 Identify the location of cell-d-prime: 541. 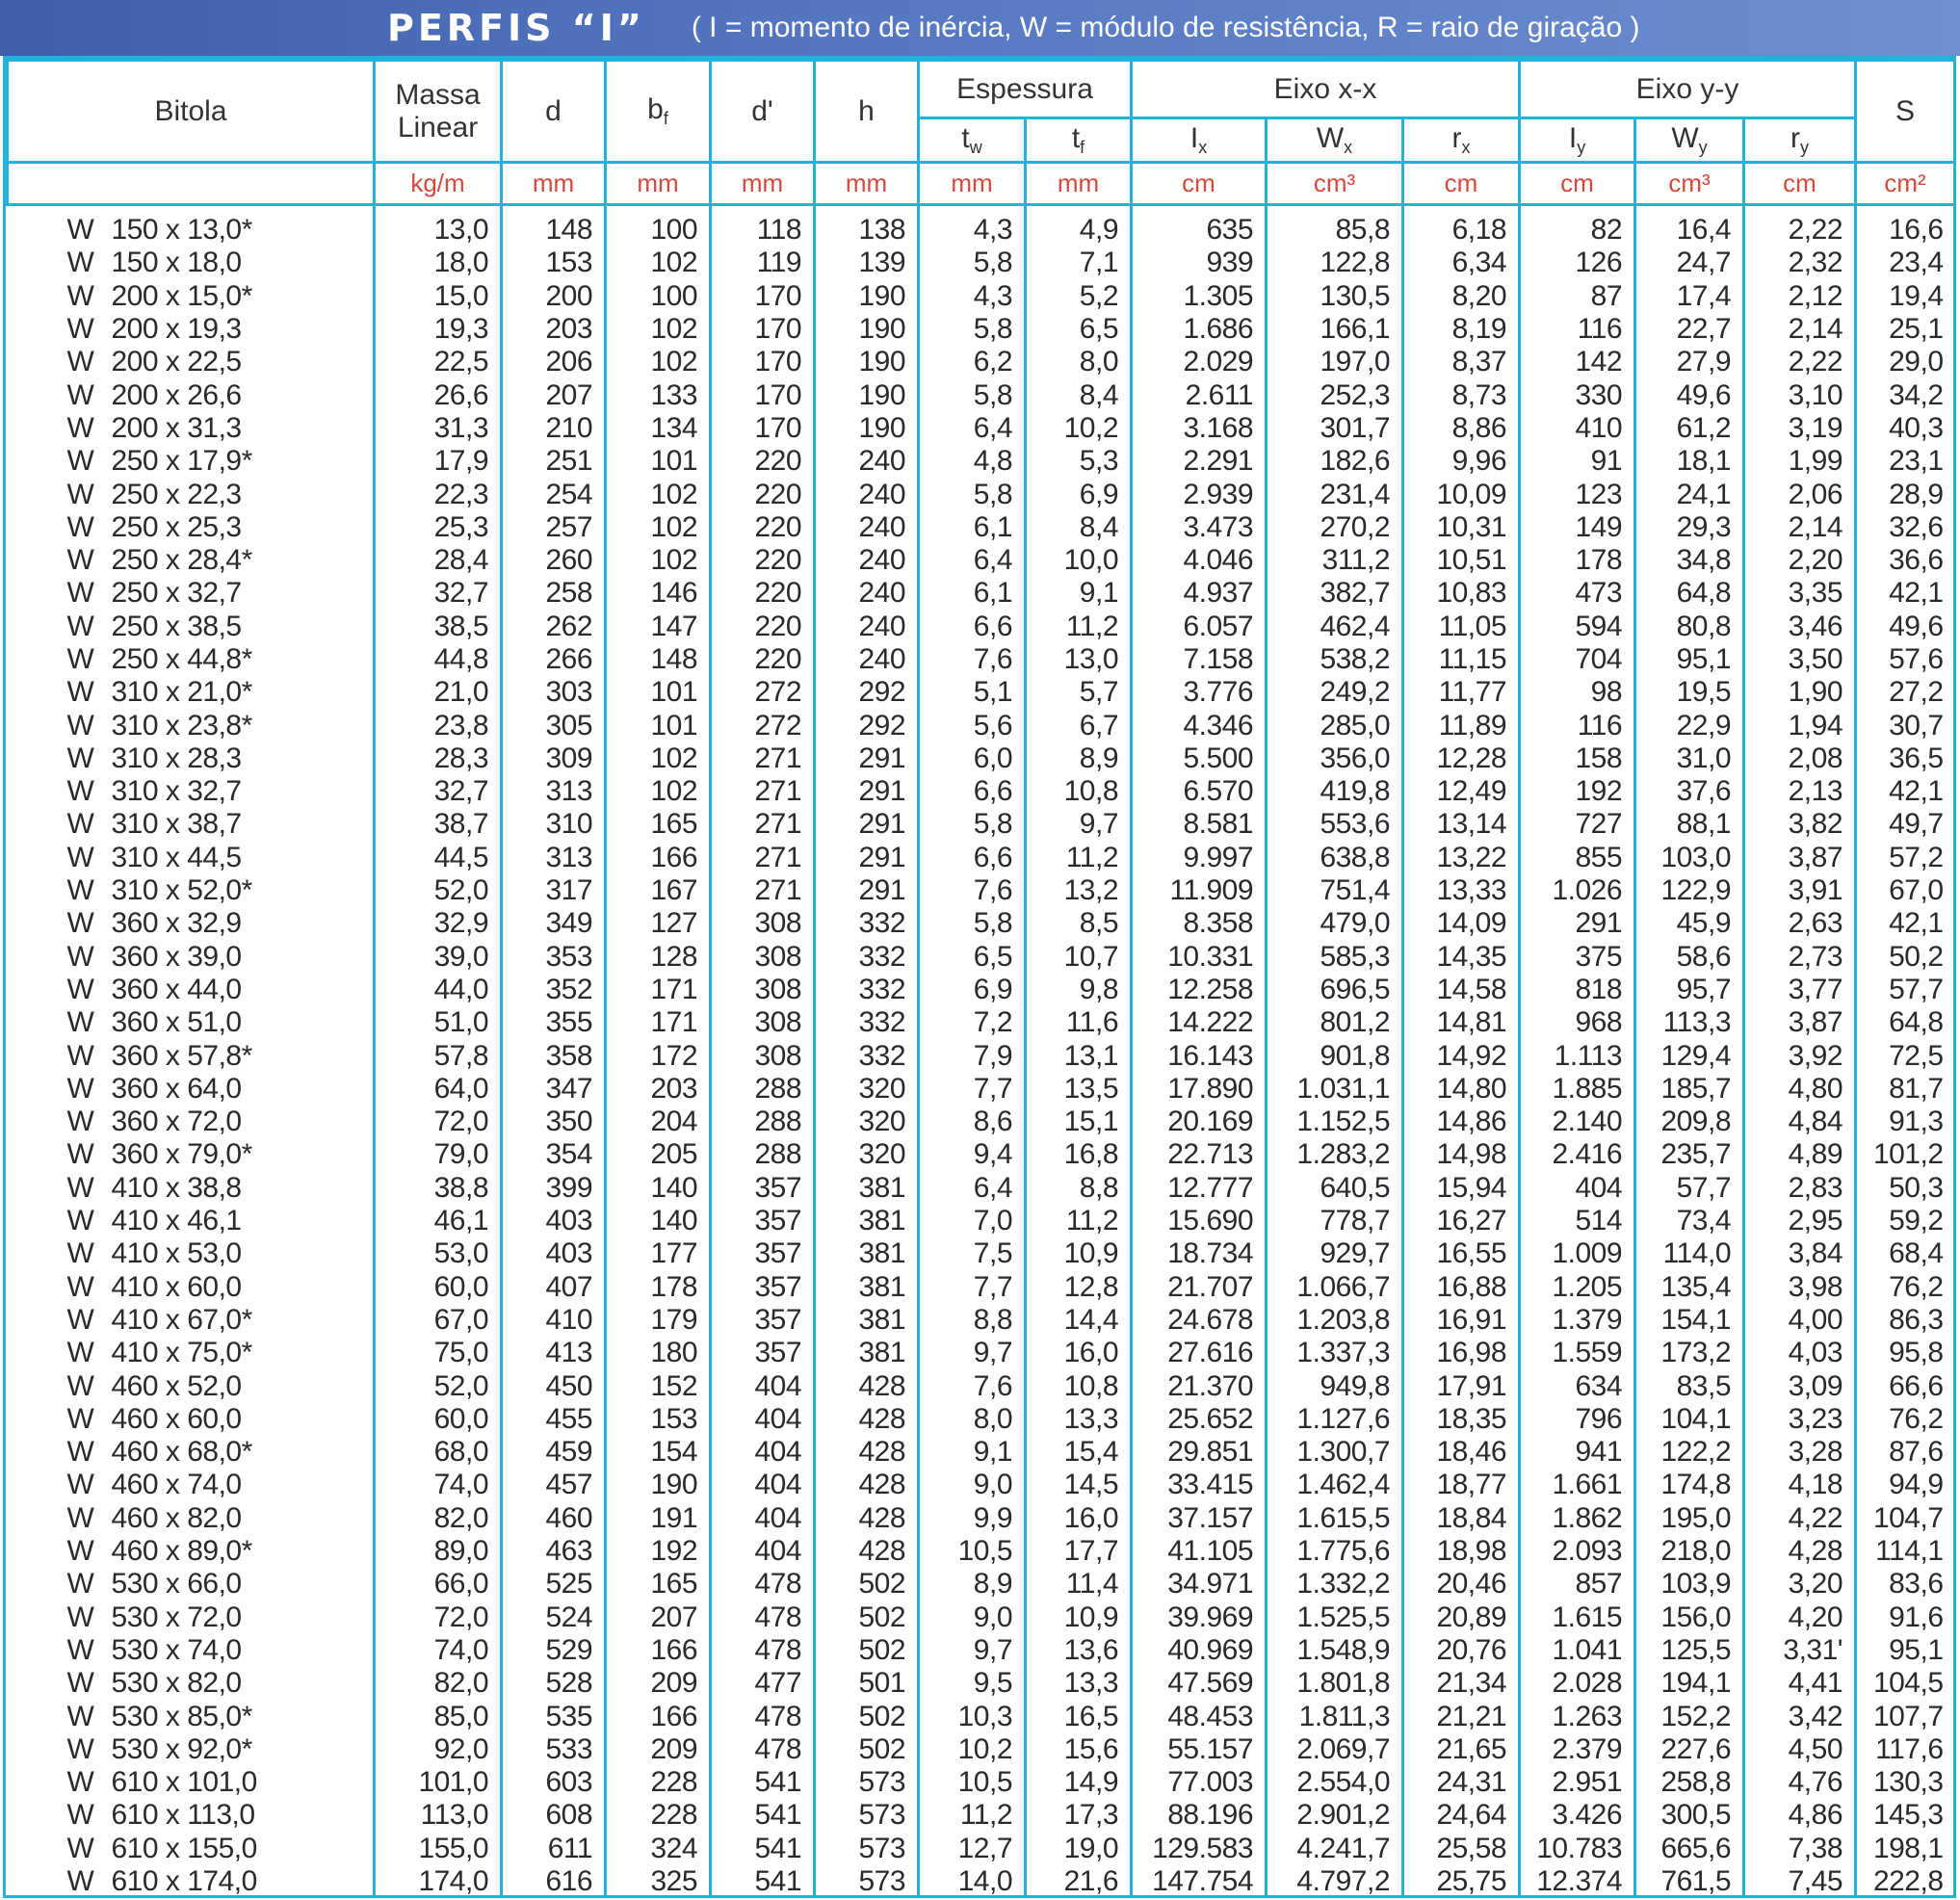
(762, 1881).